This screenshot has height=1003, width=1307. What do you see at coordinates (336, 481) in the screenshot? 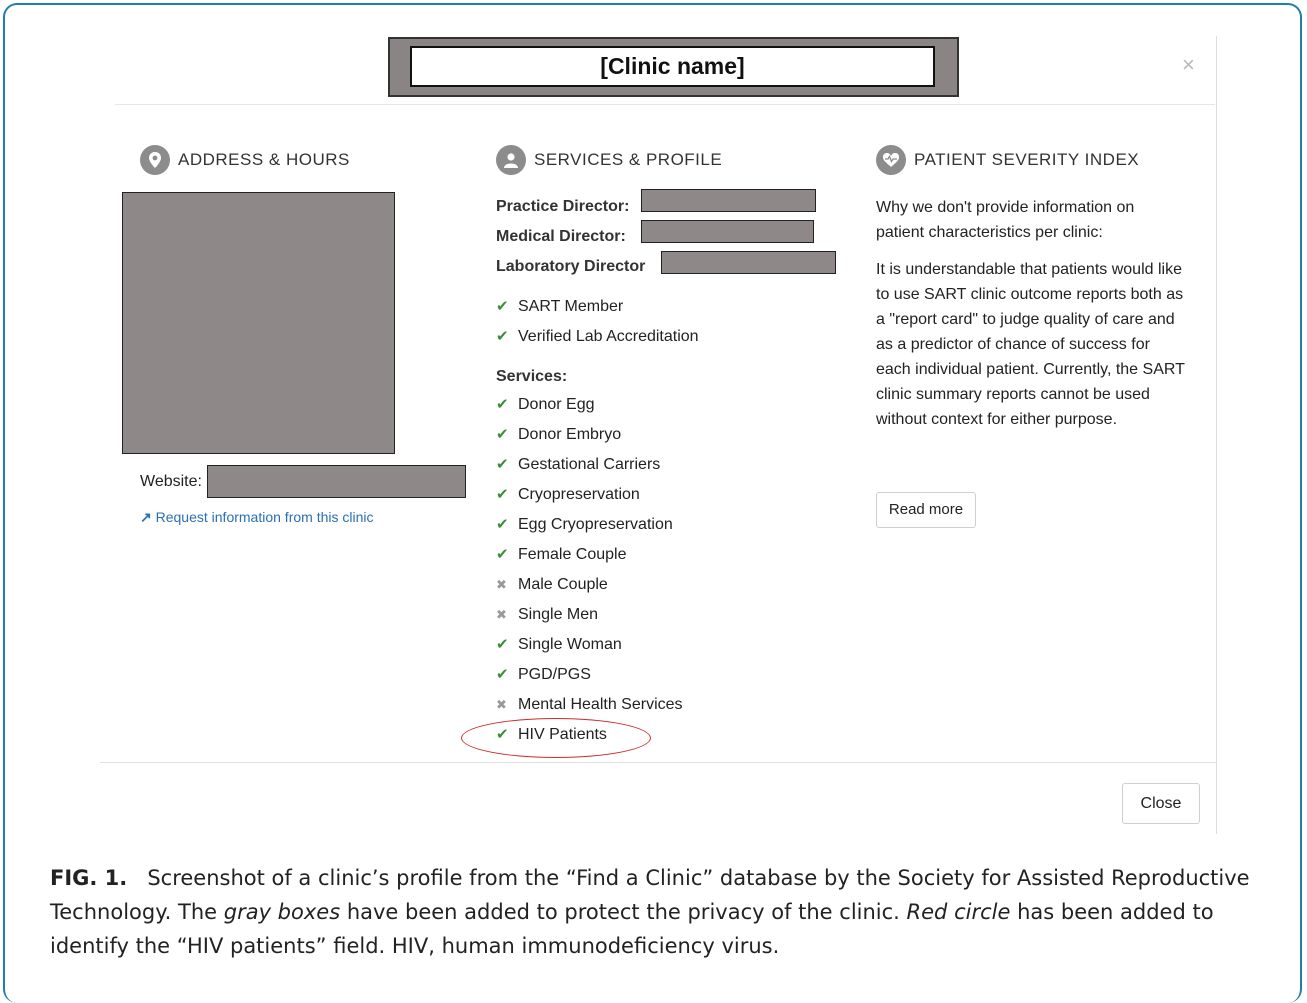
I see `website-redaction` at bounding box center [336, 481].